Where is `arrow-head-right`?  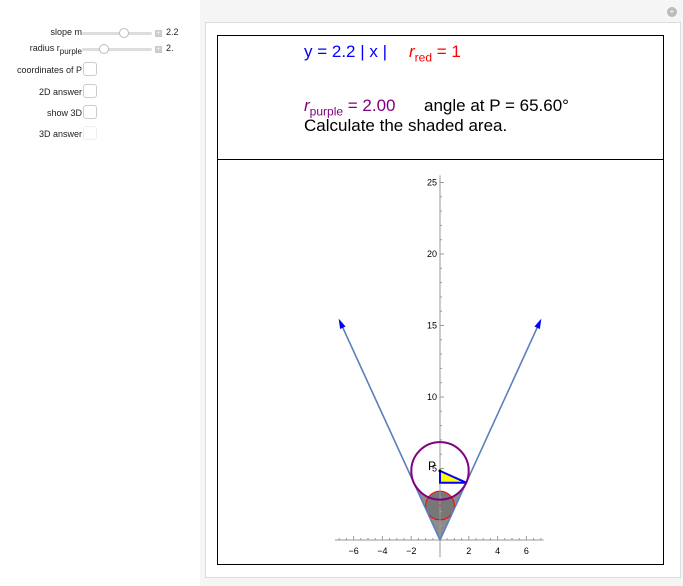
arrow-head-right is located at coordinates (538, 323).